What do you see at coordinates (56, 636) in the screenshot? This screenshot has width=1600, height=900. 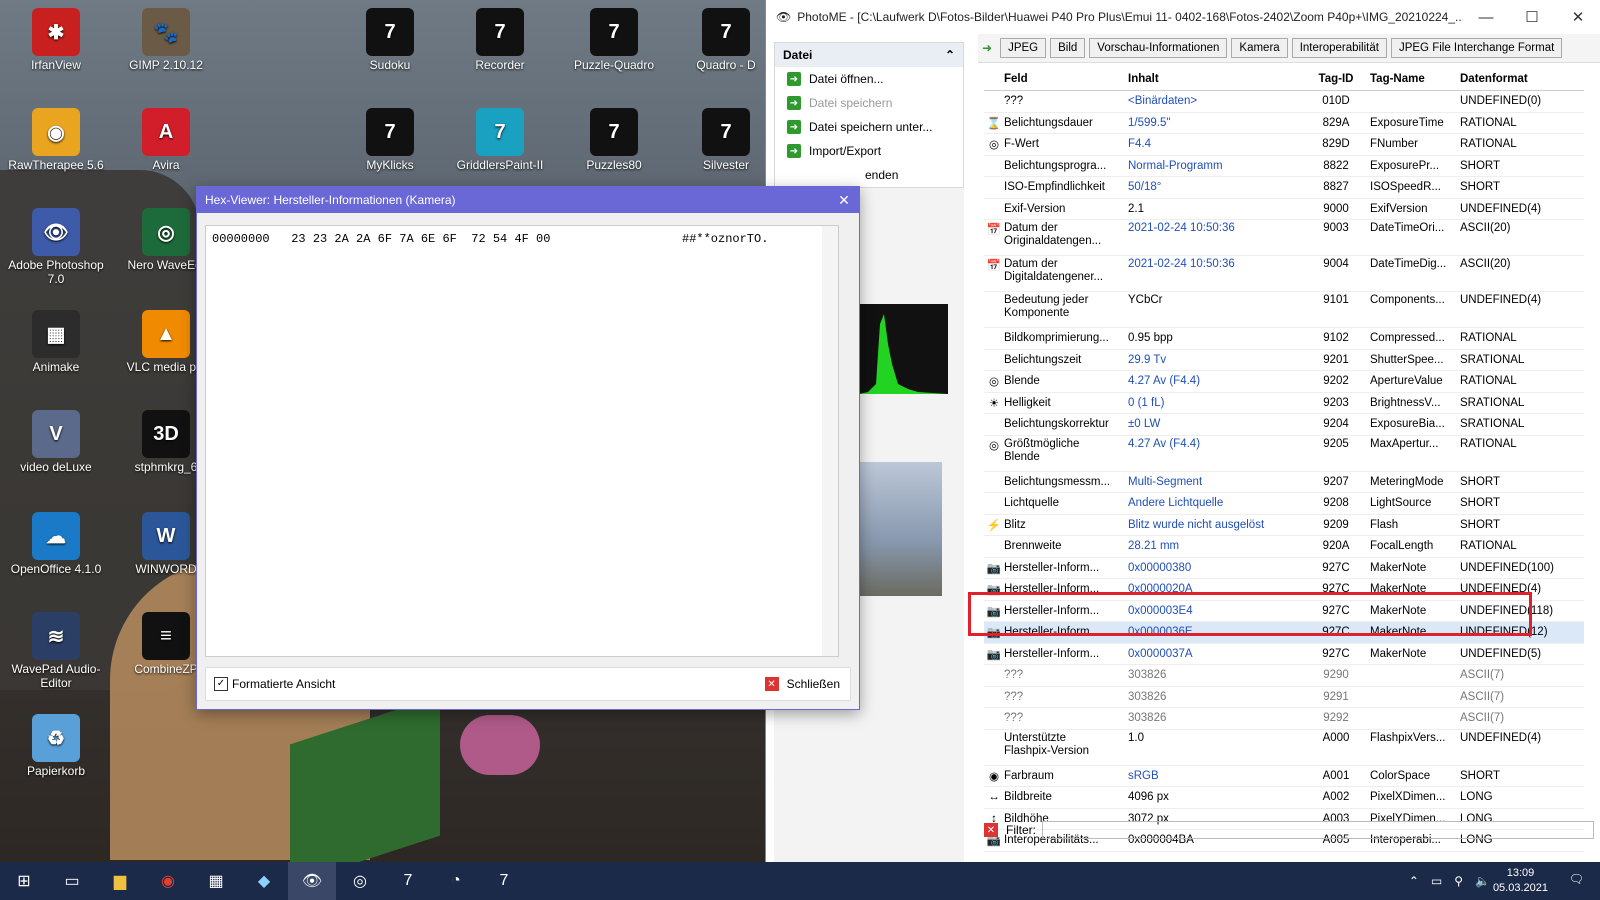 I see `app-icon: ≋` at bounding box center [56, 636].